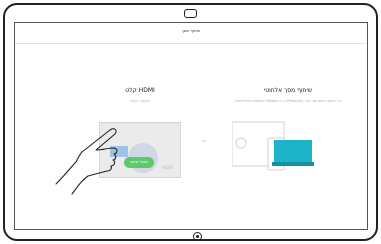  What do you see at coordinates (86, 161) in the screenshot?
I see `pointing-hand-icon` at bounding box center [86, 161].